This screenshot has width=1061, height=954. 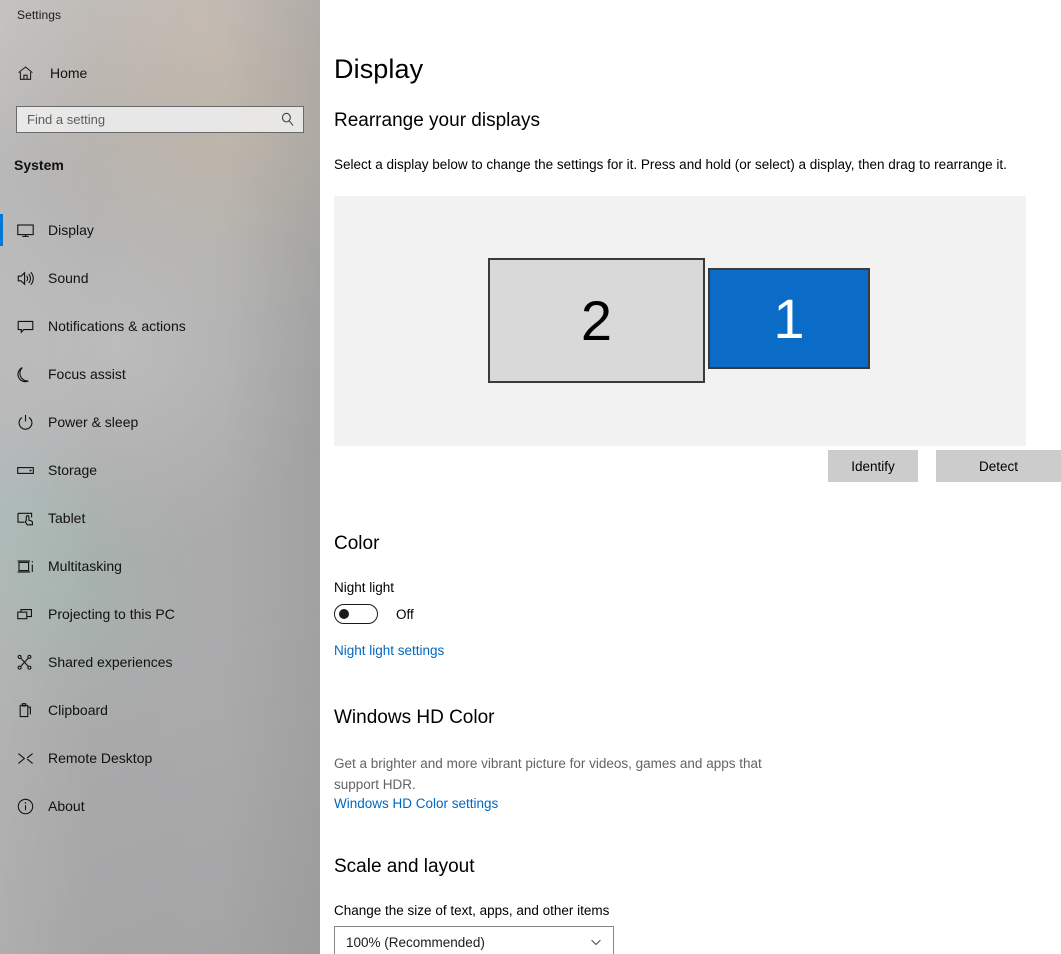 I want to click on detect-button: Detect, so click(x=998, y=466).